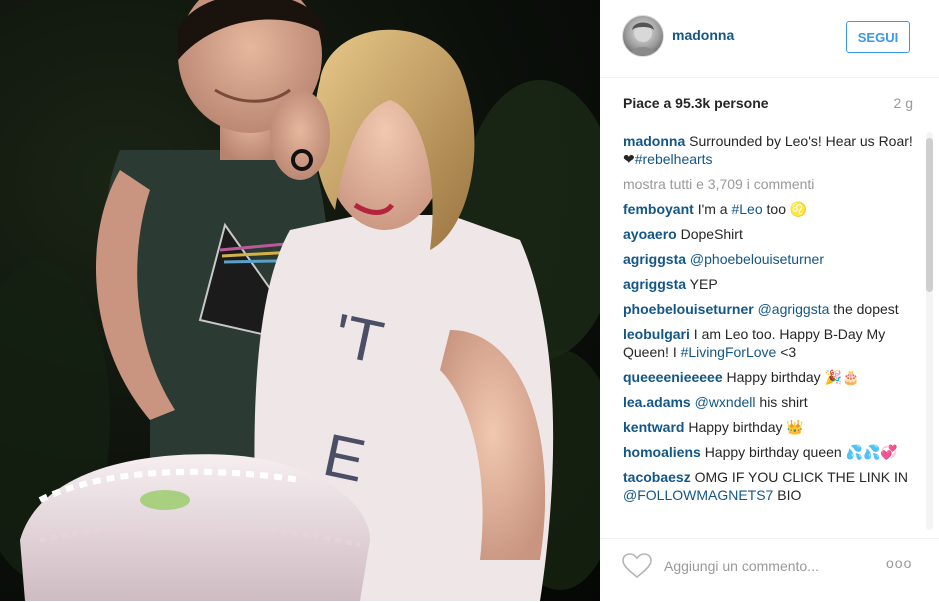 The width and height of the screenshot is (939, 602). Describe the element at coordinates (656, 334) in the screenshot. I see `comment-username: leobulgari` at that location.